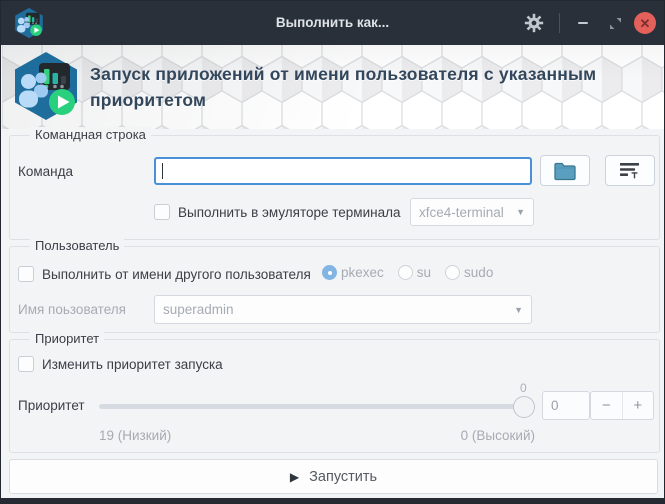  I want to click on radio-selected-icon, so click(329, 272).